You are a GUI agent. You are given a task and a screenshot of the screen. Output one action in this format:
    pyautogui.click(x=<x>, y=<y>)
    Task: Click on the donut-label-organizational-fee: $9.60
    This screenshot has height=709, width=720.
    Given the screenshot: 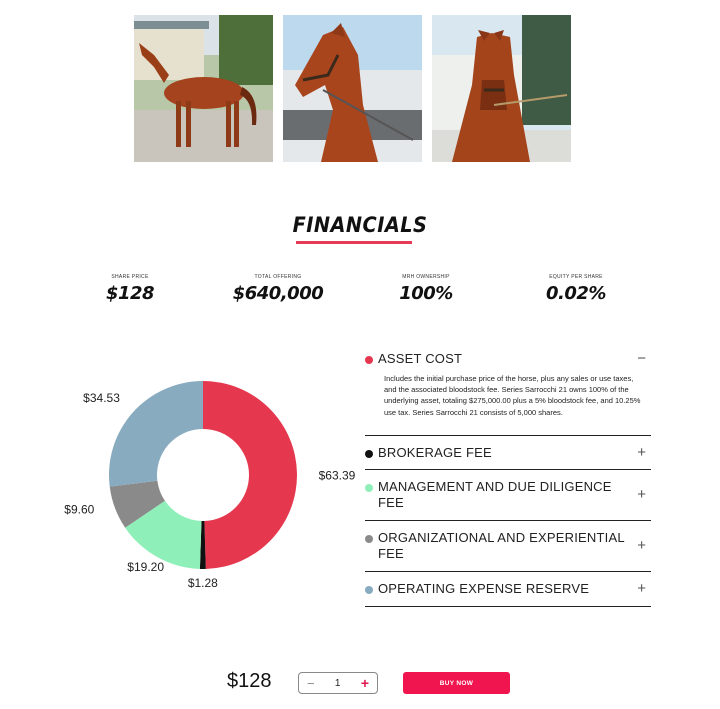 What is the action you would take?
    pyautogui.click(x=79, y=510)
    